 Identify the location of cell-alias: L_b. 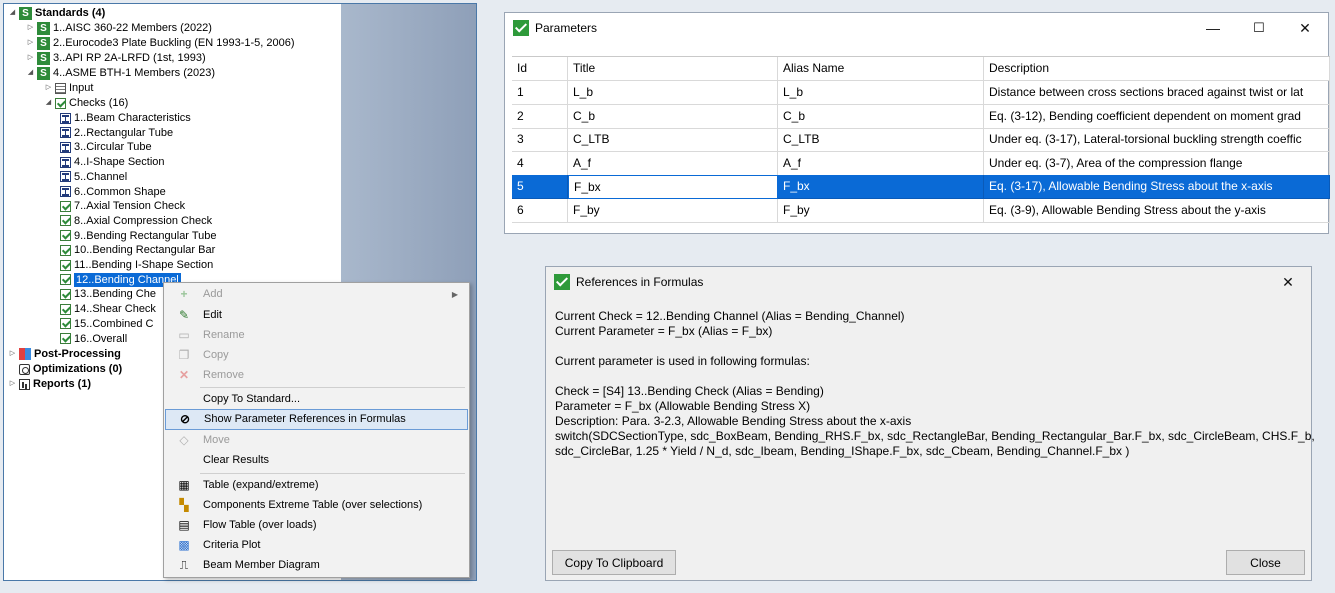
(881, 93).